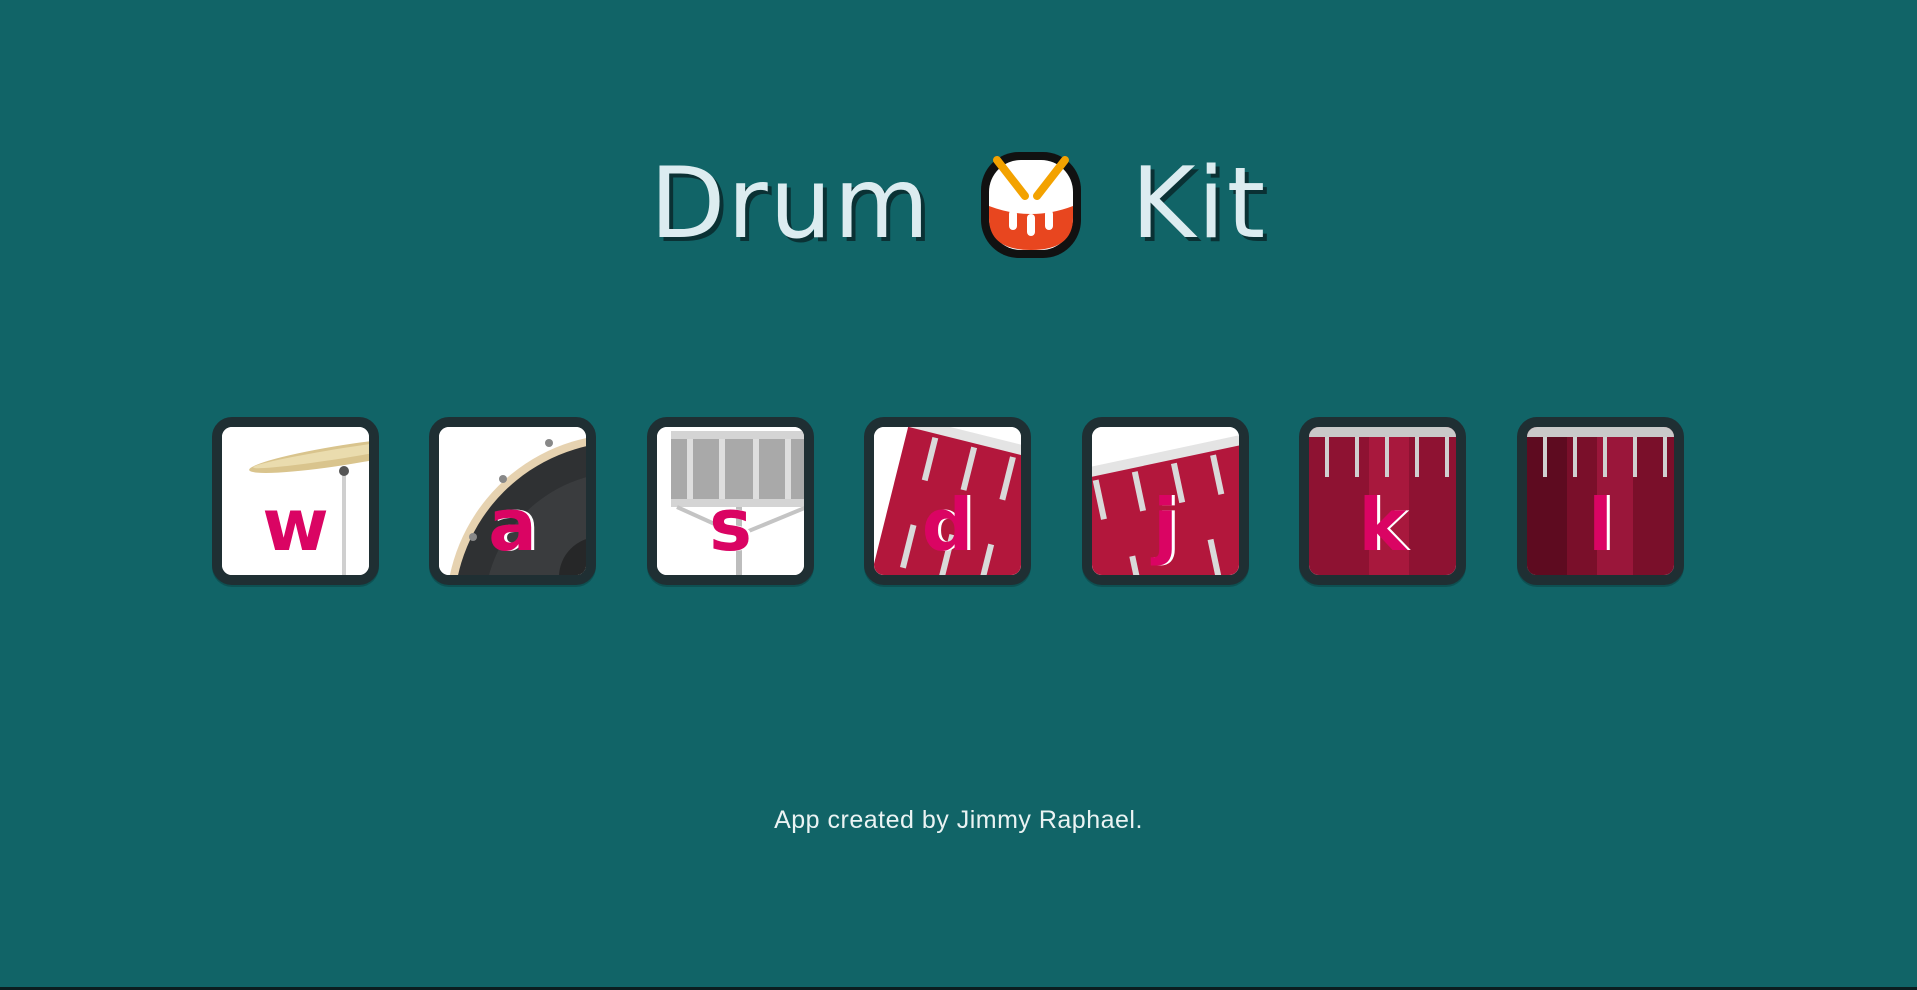 The image size is (1917, 990). What do you see at coordinates (512, 525) in the screenshot?
I see `pad-key-label: a` at bounding box center [512, 525].